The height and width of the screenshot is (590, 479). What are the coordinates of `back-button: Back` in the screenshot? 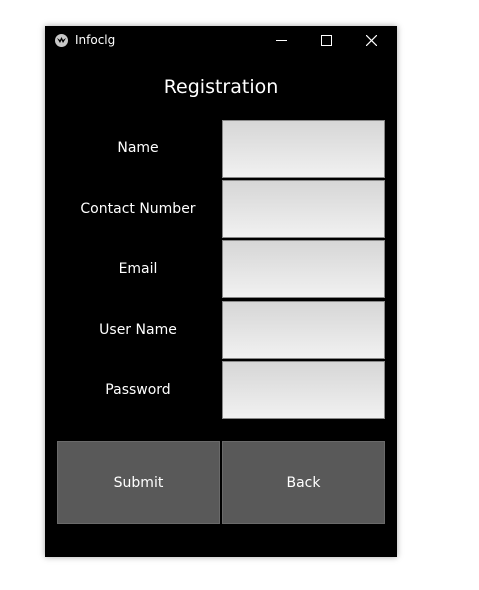 It's located at (303, 482).